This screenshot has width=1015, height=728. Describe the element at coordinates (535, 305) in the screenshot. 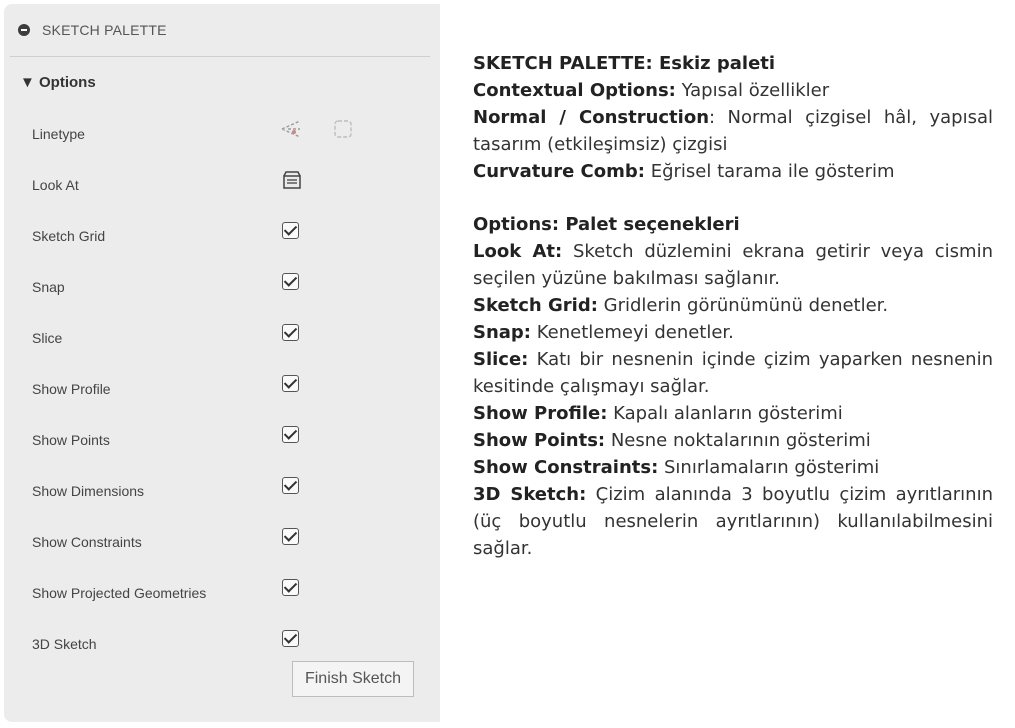

I see `description-term: Sketch Grid:` at that location.